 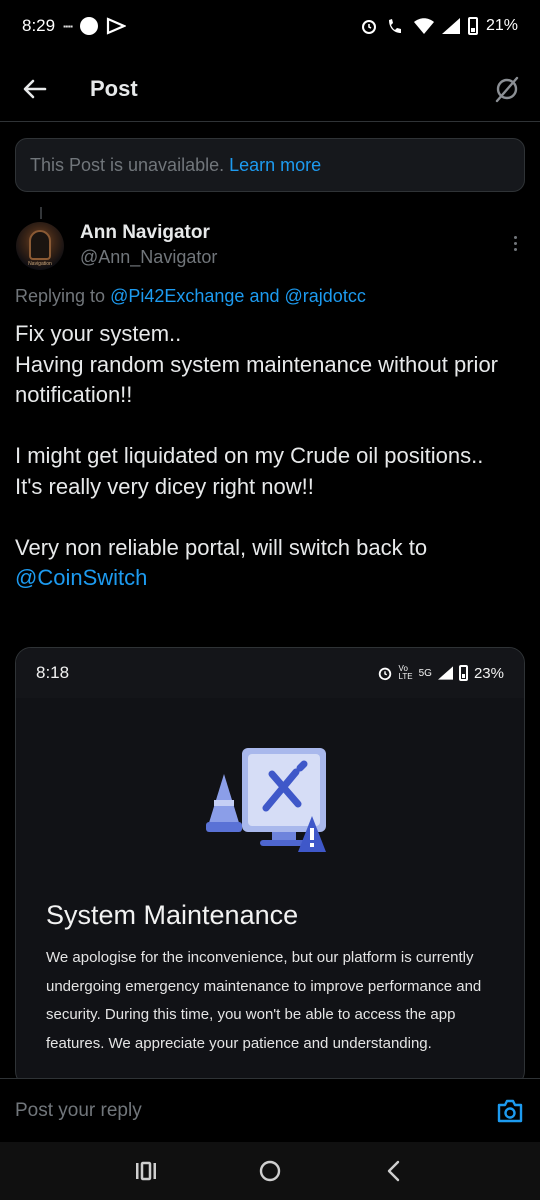 I want to click on grok-button, so click(x=507, y=89).